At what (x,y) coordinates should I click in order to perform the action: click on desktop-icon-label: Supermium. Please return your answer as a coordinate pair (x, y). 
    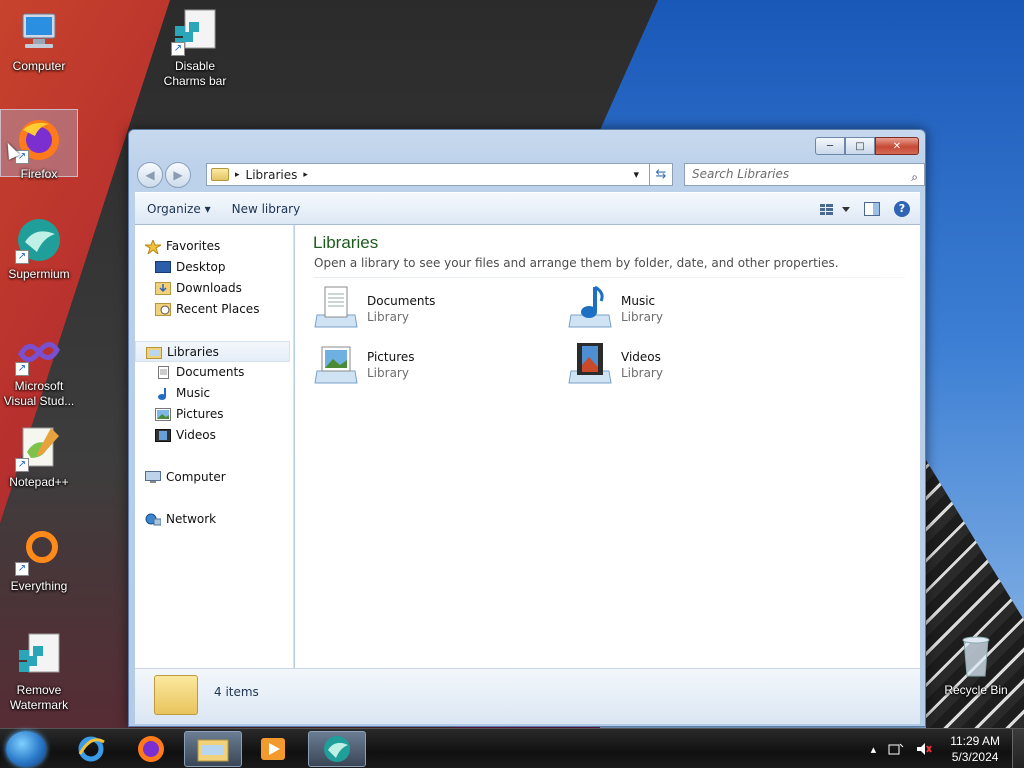
    Looking at the image, I should click on (39, 274).